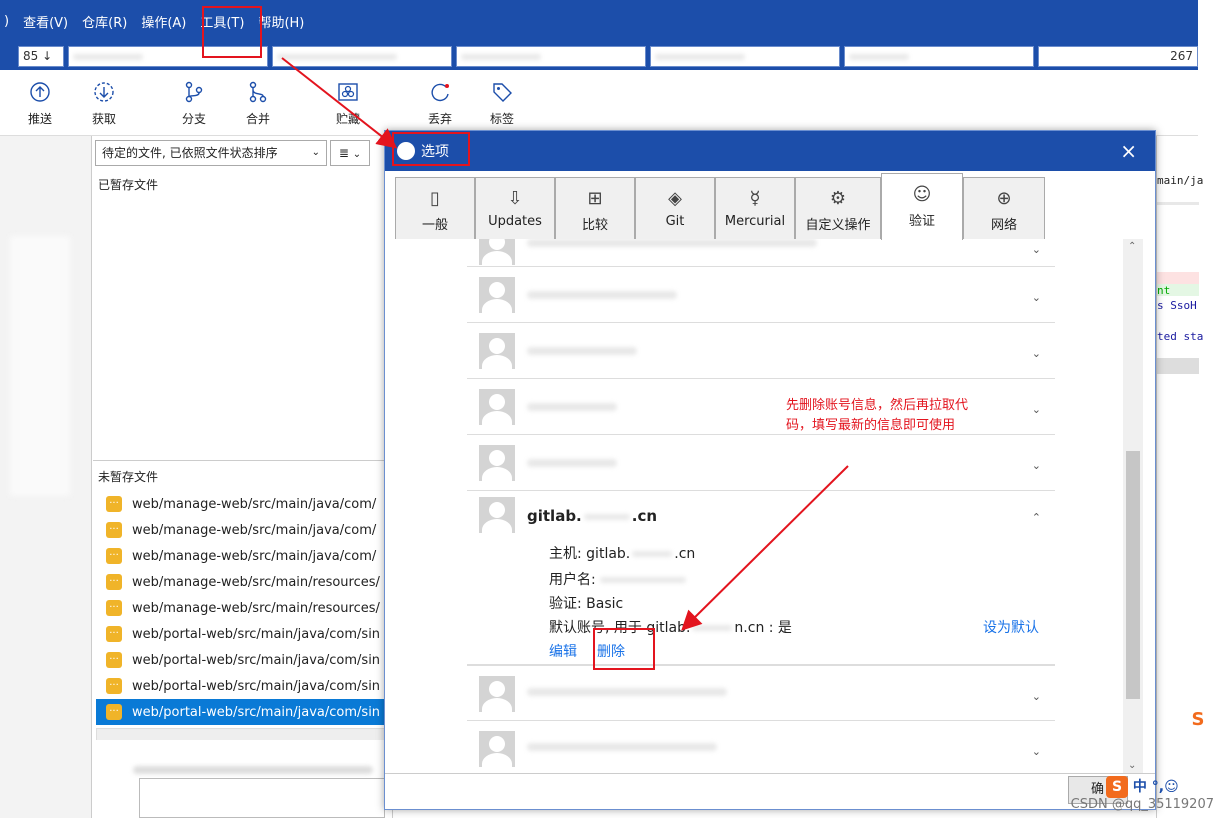 Image resolution: width=1222 pixels, height=818 pixels. Describe the element at coordinates (1142, 804) in the screenshot. I see `watermark: CSDN @qq_35119207` at that location.